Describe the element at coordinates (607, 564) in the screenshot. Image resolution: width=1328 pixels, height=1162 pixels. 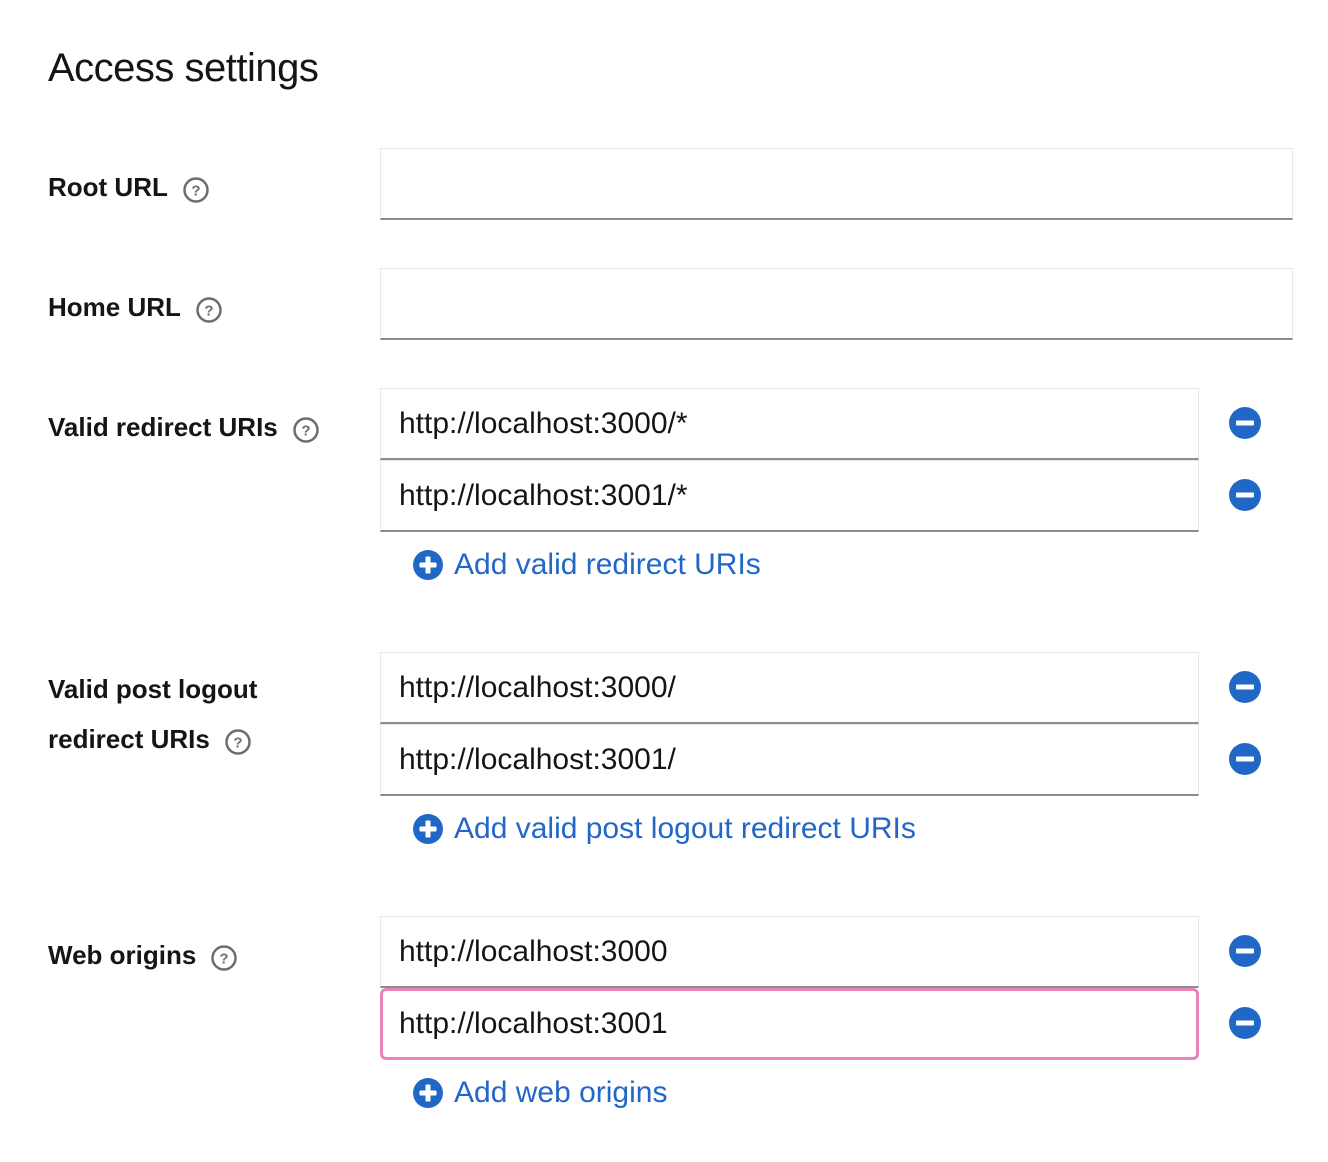
I see `add-redirect-uri-label: Add valid redirect URIs` at that location.